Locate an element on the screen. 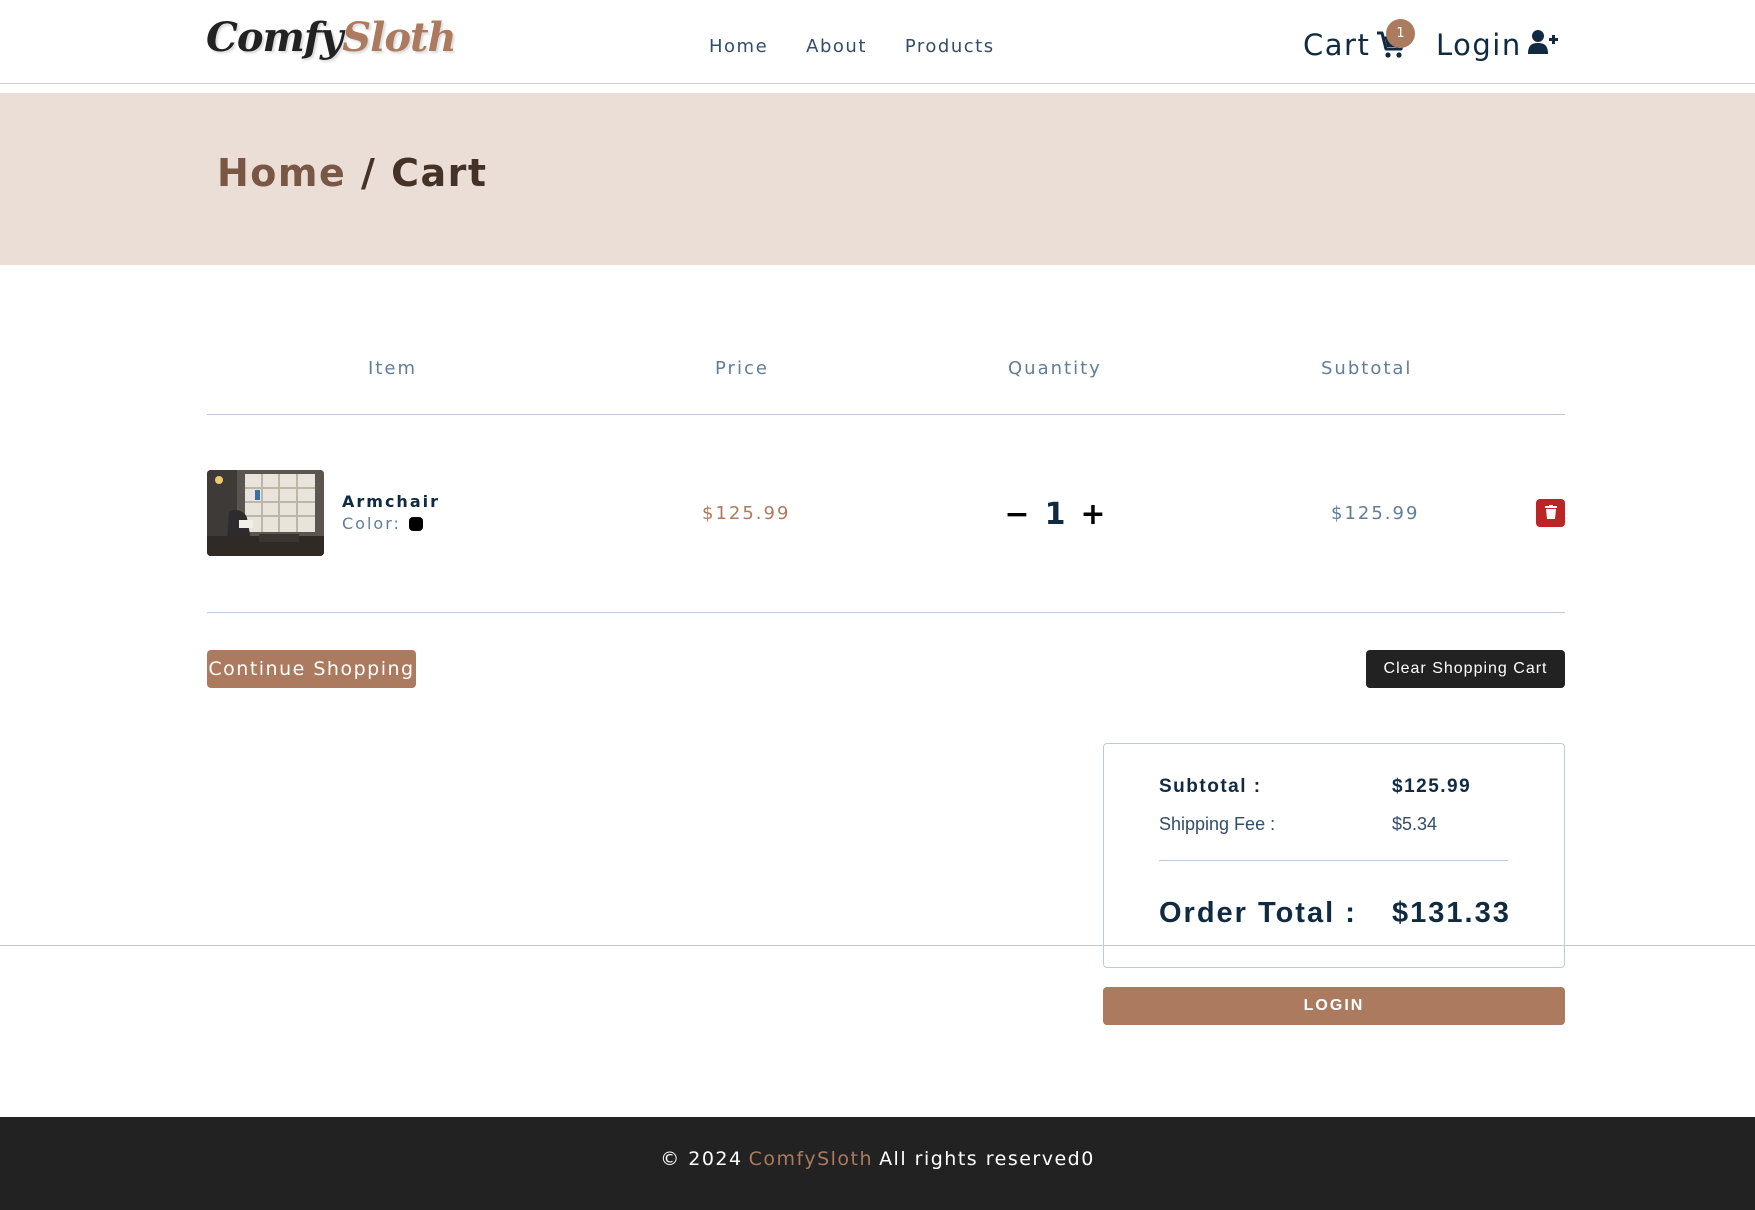 This screenshot has width=1755, height=1210. quantity-value: 1 is located at coordinates (1055, 514).